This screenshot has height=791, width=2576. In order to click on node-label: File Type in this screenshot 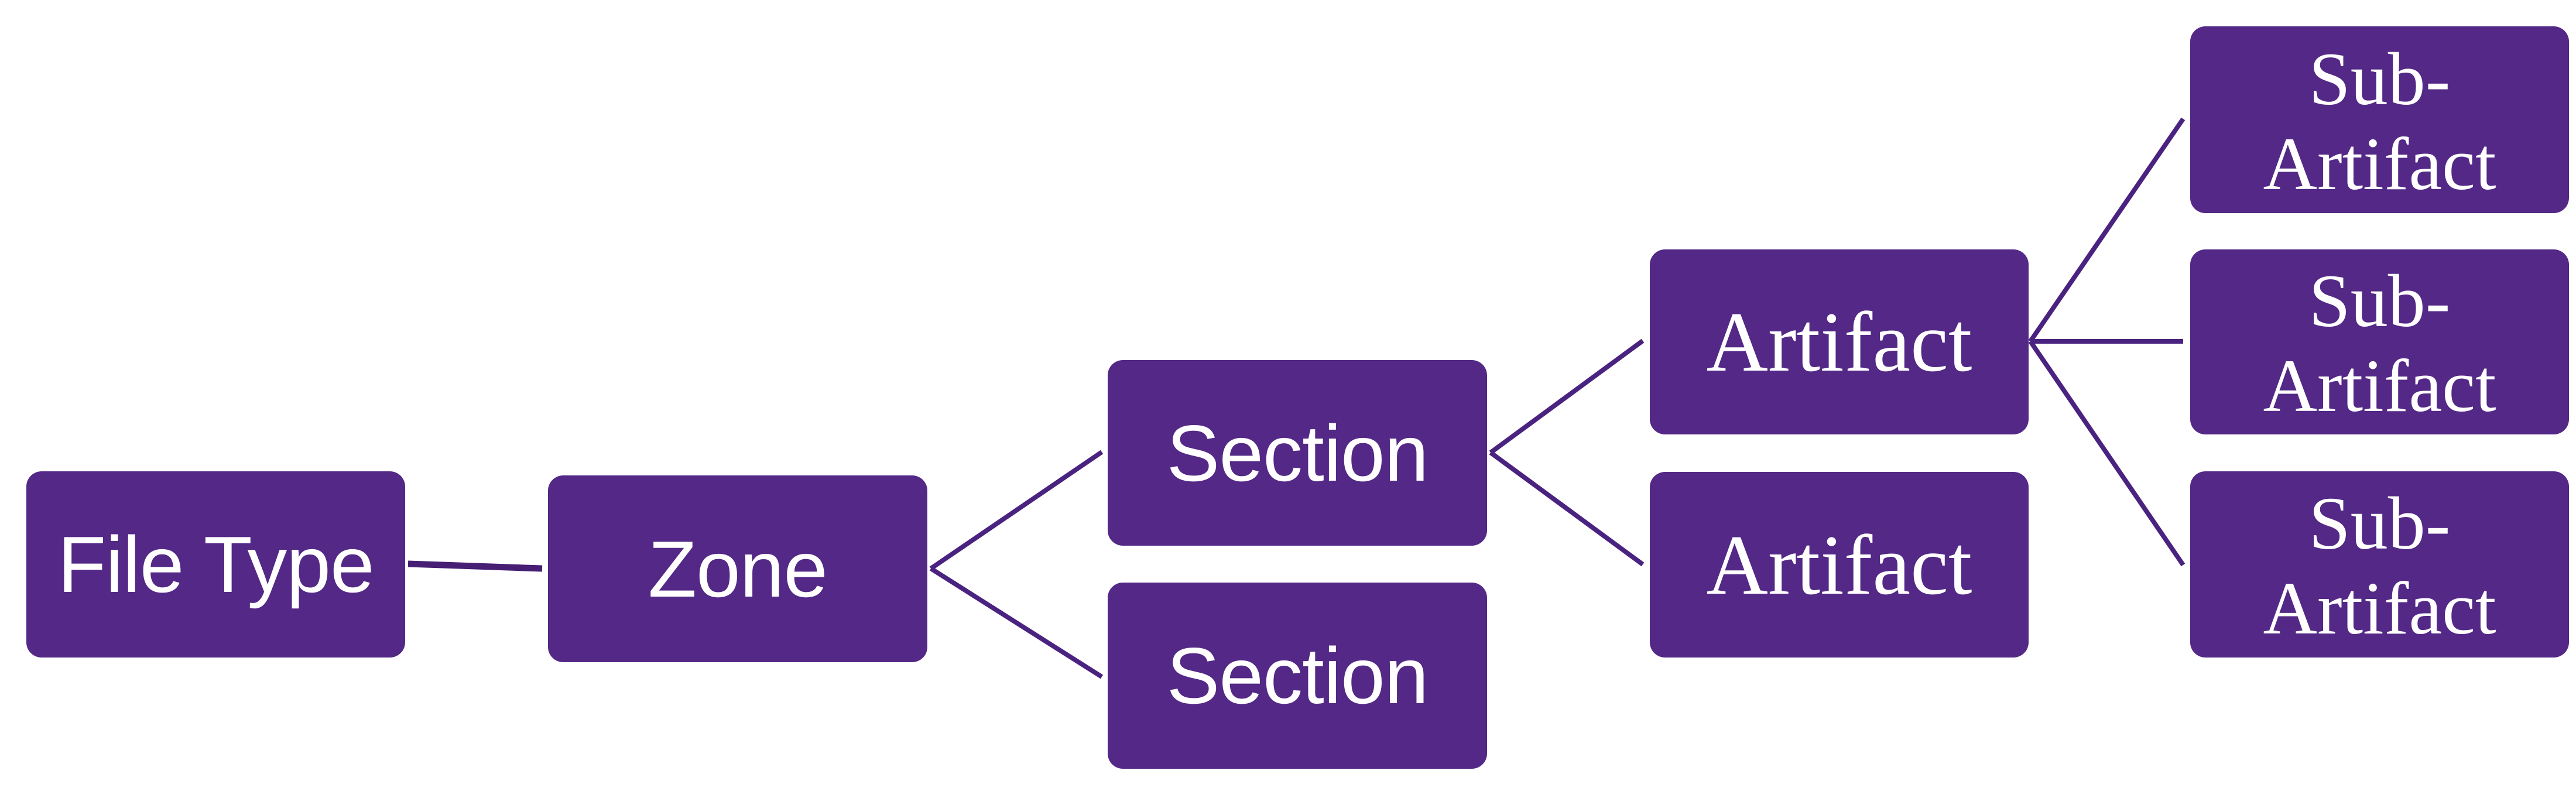, I will do `click(215, 564)`.